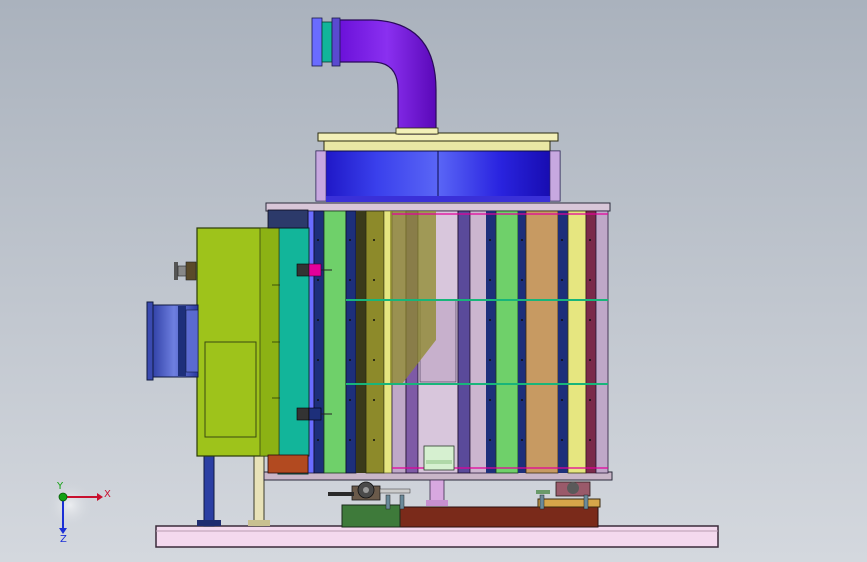 Image resolution: width=867 pixels, height=562 pixels. What do you see at coordinates (60, 486) in the screenshot?
I see `y-axis-label: Y` at bounding box center [60, 486].